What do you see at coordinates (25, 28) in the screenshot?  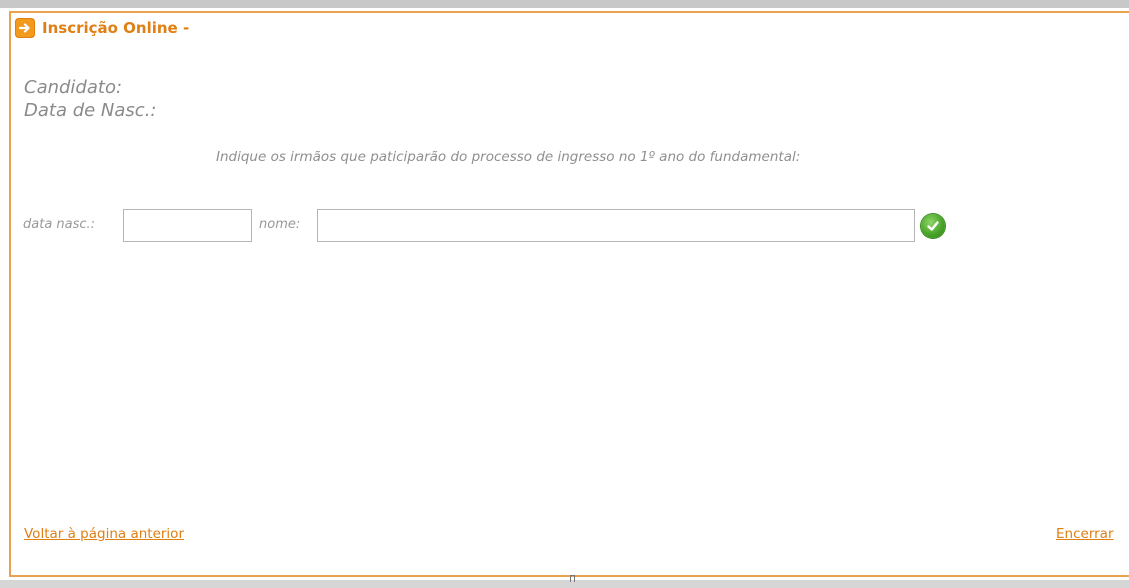 I see `arrow-right-icon` at bounding box center [25, 28].